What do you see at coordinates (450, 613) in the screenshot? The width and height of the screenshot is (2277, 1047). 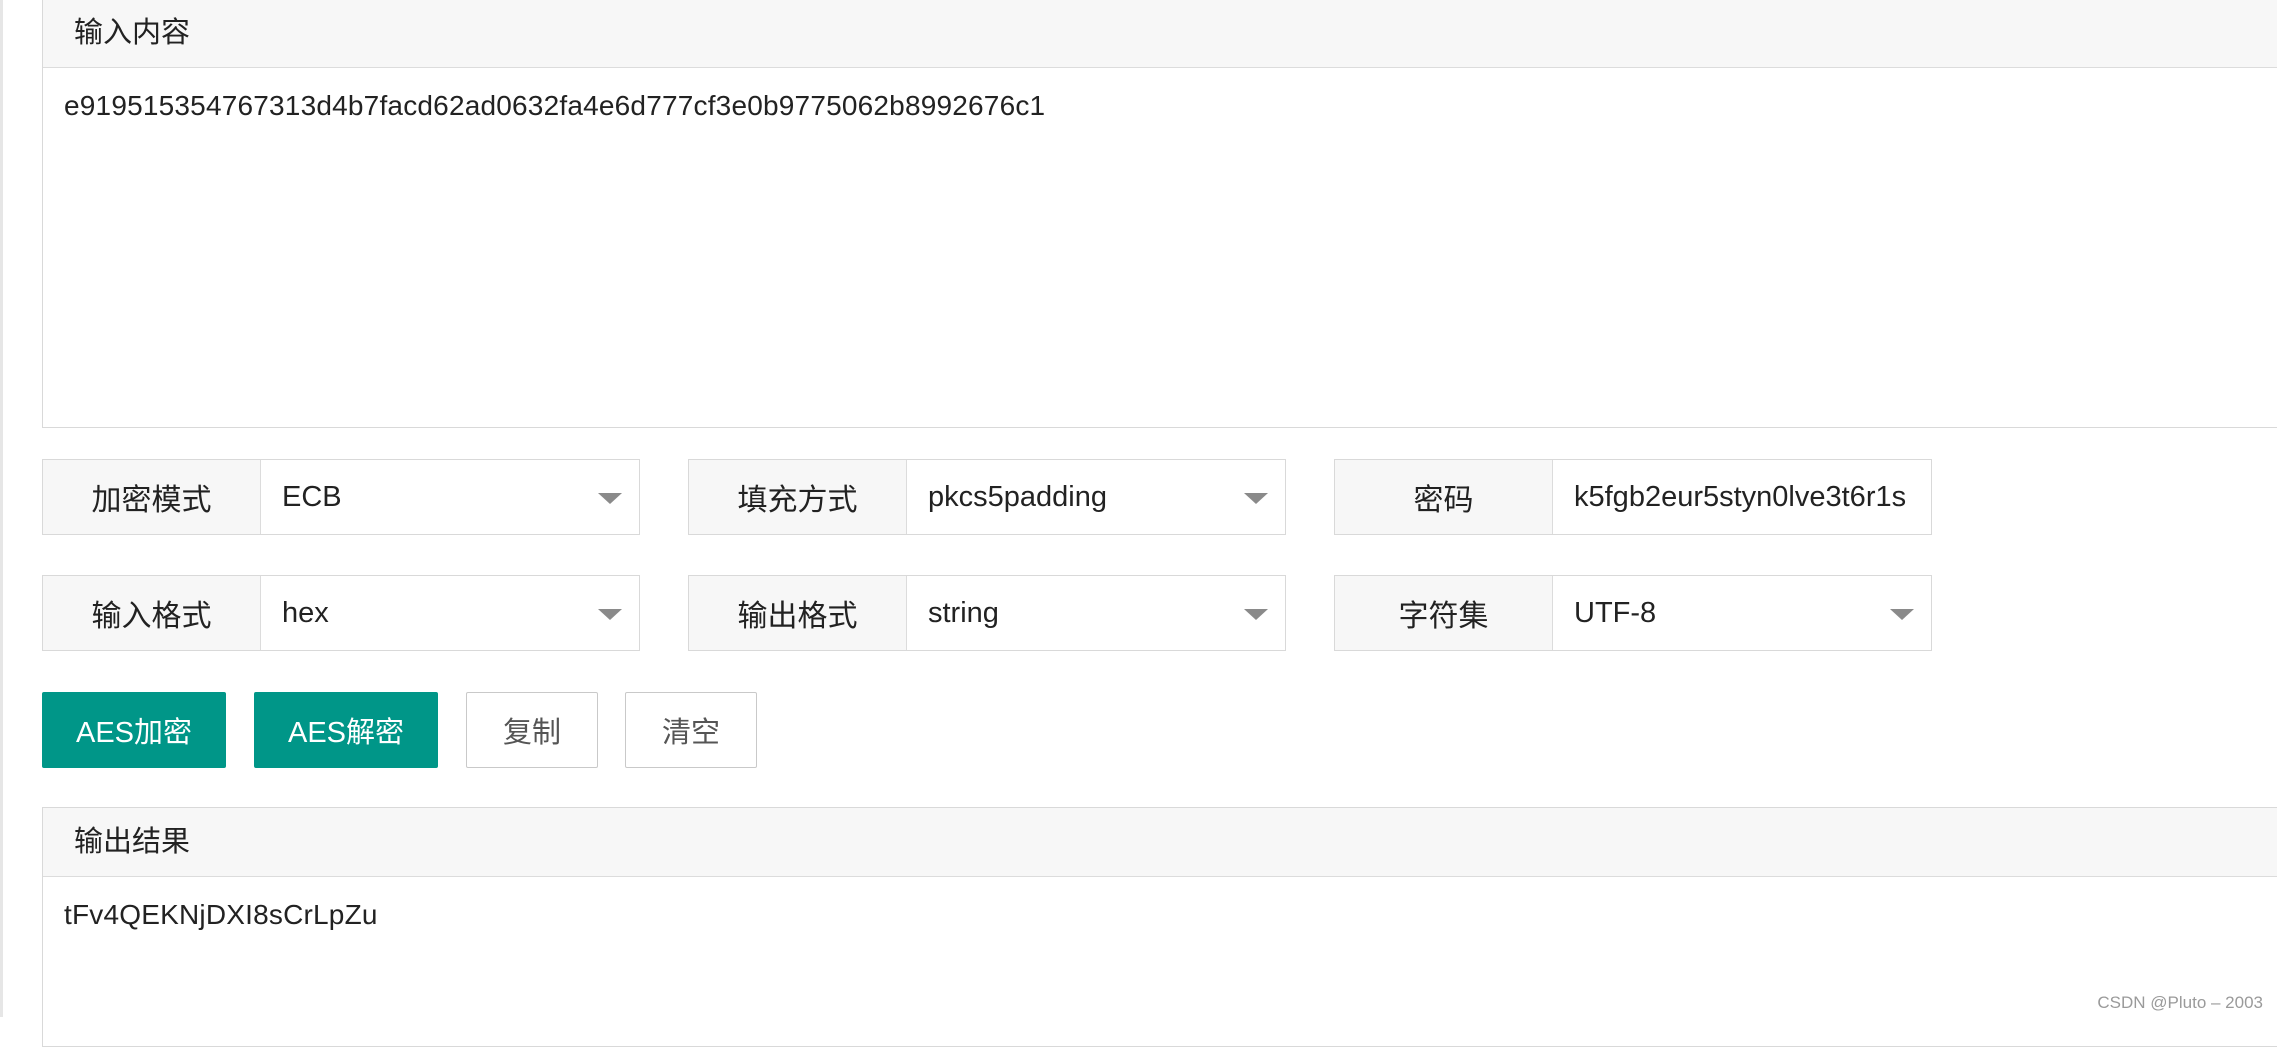 I see `input-format-select: hex` at bounding box center [450, 613].